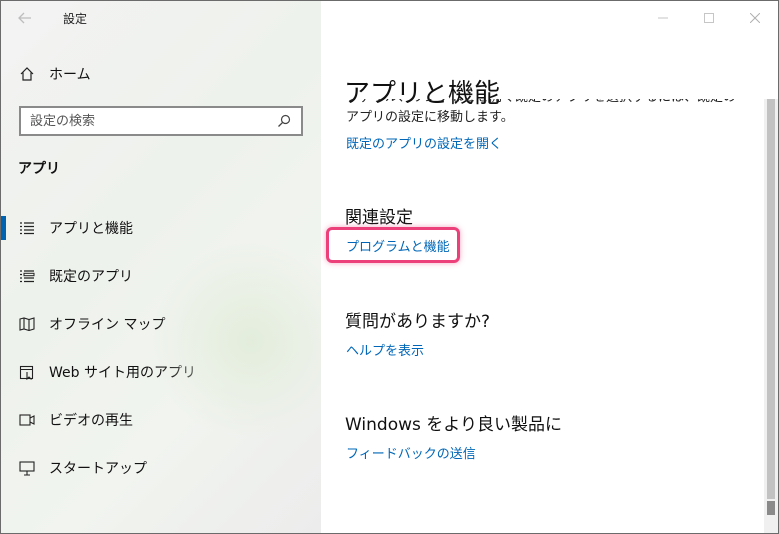 Image resolution: width=779 pixels, height=534 pixels. I want to click on close-icon, so click(755, 18).